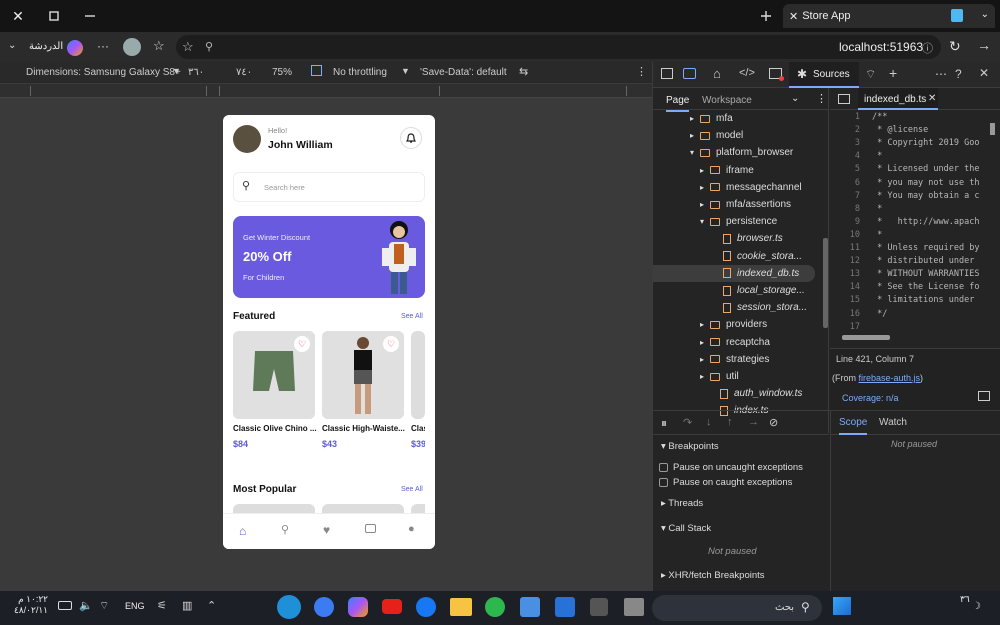 The image size is (1000, 625). I want to click on code-line: 12 * distributed under, so click(902, 262).